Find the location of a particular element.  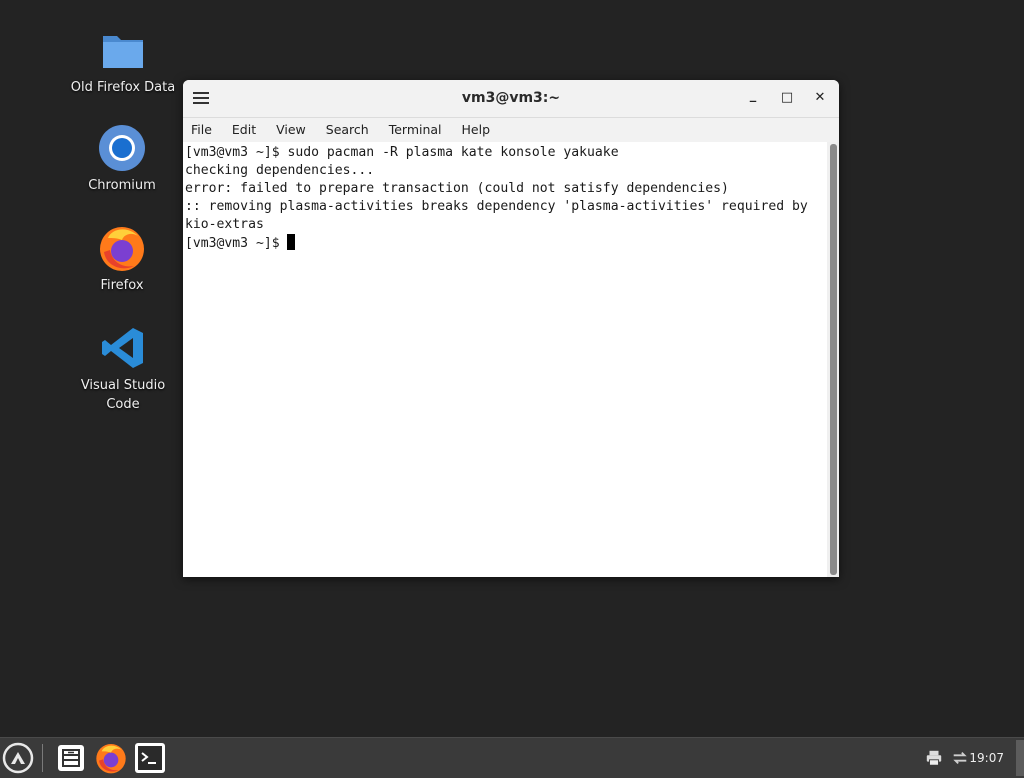

menu-view: View is located at coordinates (291, 130).